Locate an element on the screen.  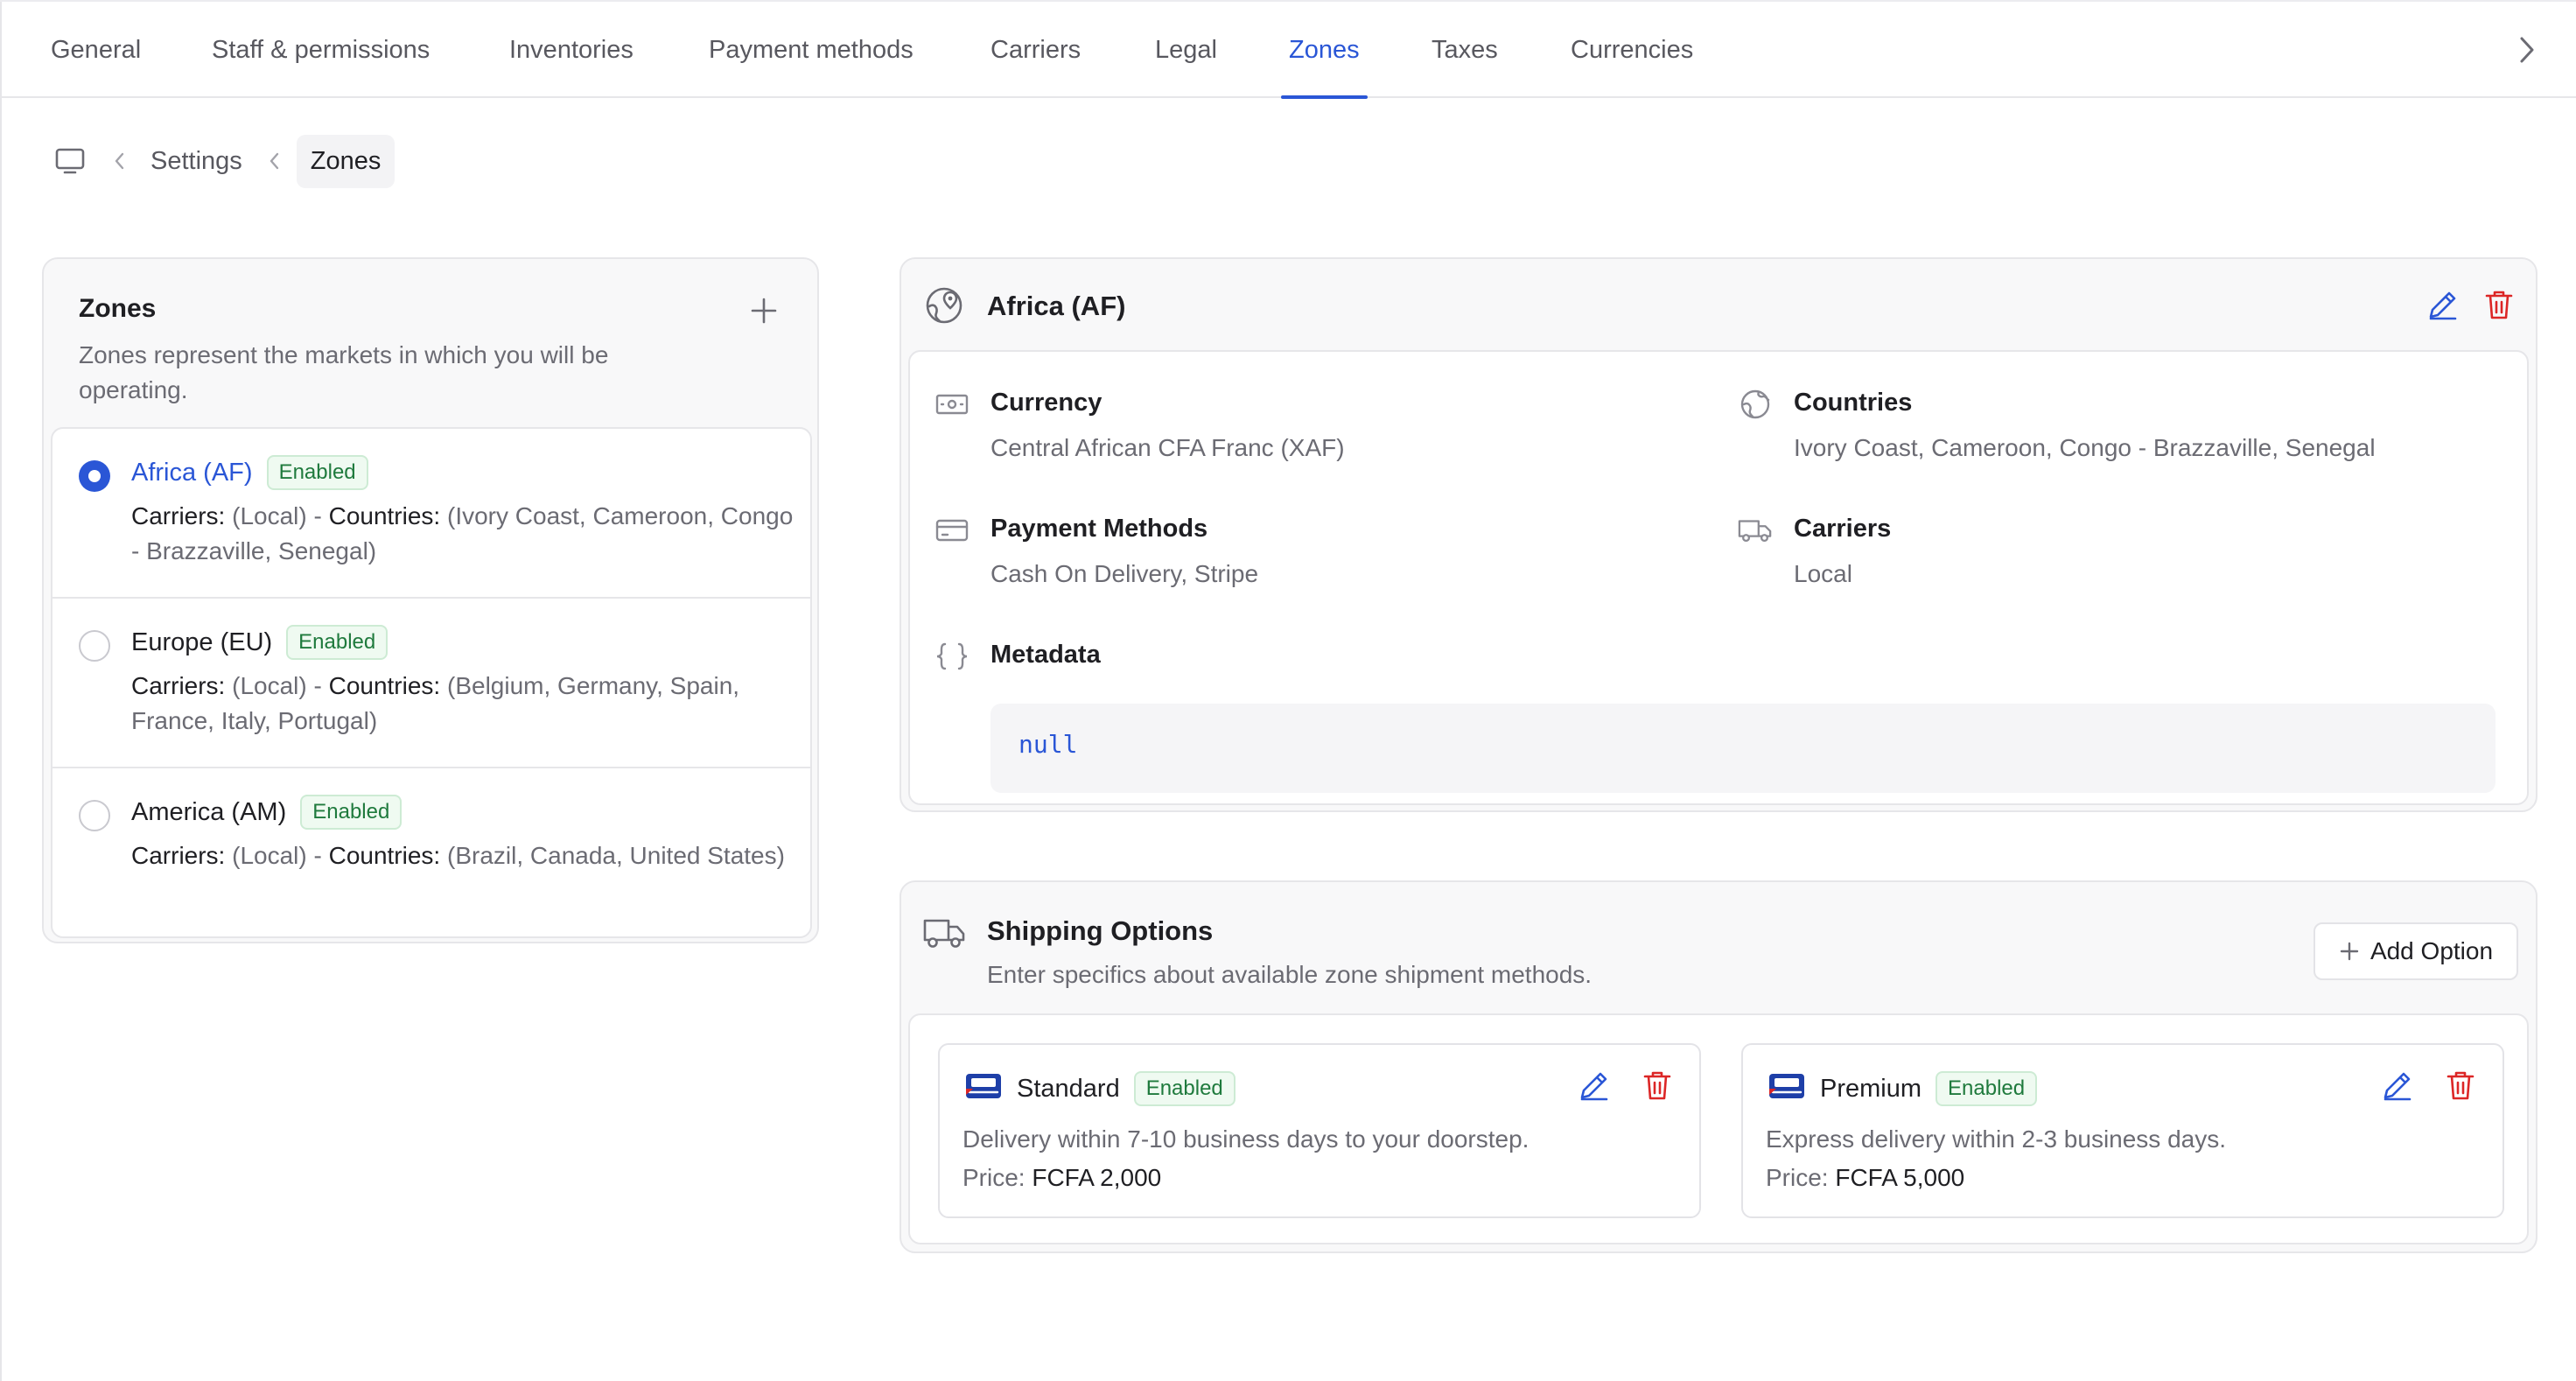
tab-carriers: Carriers is located at coordinates (1035, 50).